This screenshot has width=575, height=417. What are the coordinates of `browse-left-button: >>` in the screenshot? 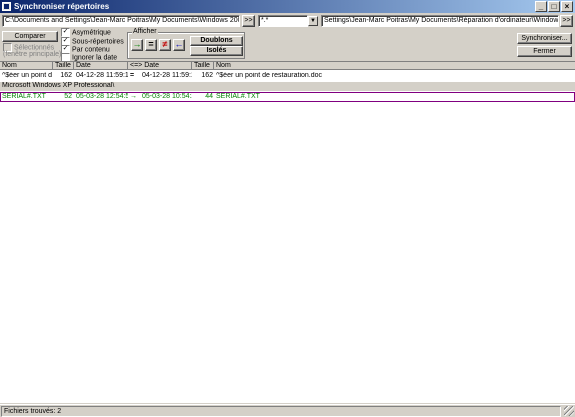 It's located at (248, 21).